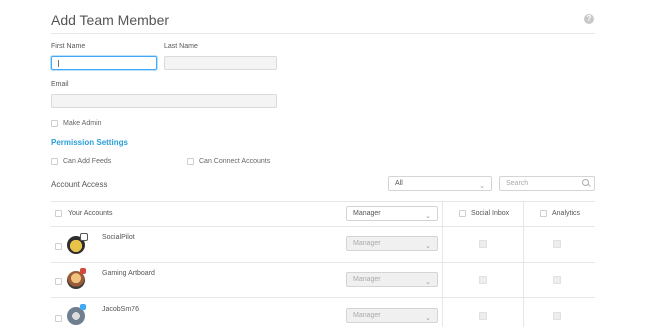 Image resolution: width=654 pixels, height=327 pixels. I want to click on social-inbox-header: Social Inbox, so click(490, 213).